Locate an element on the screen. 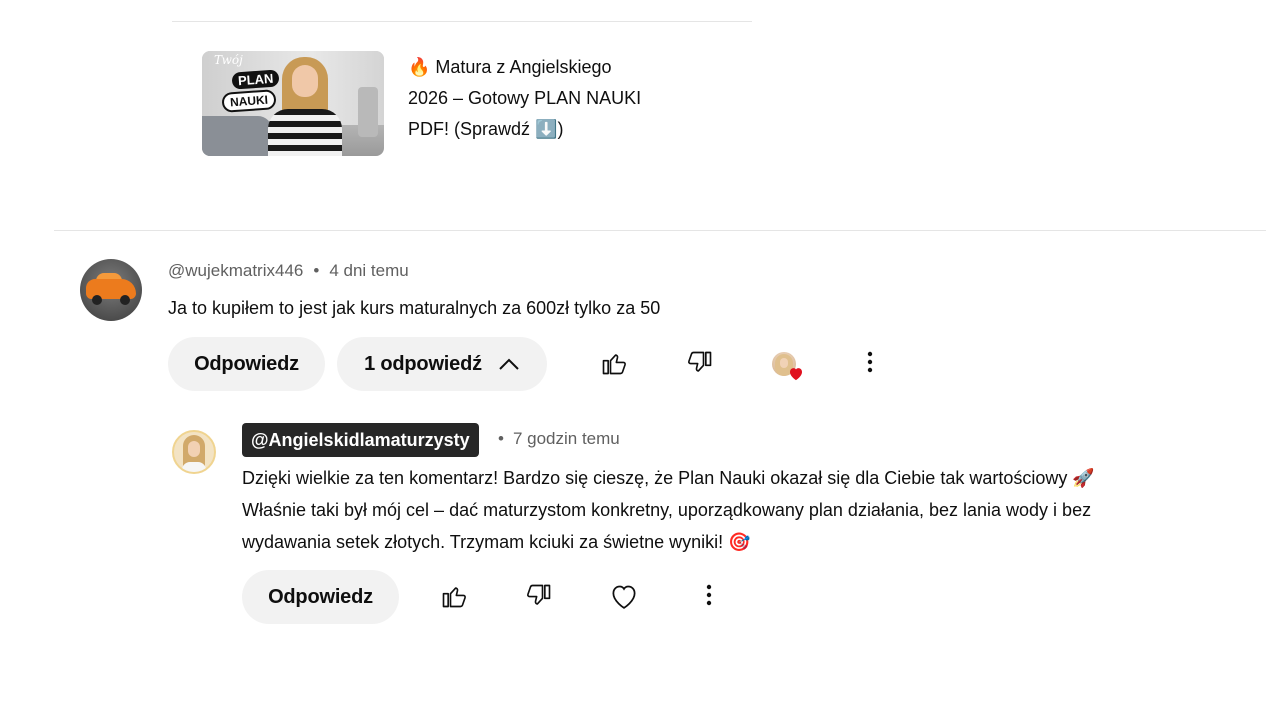  replies-count-label: 1 odpowiedź is located at coordinates (423, 363).